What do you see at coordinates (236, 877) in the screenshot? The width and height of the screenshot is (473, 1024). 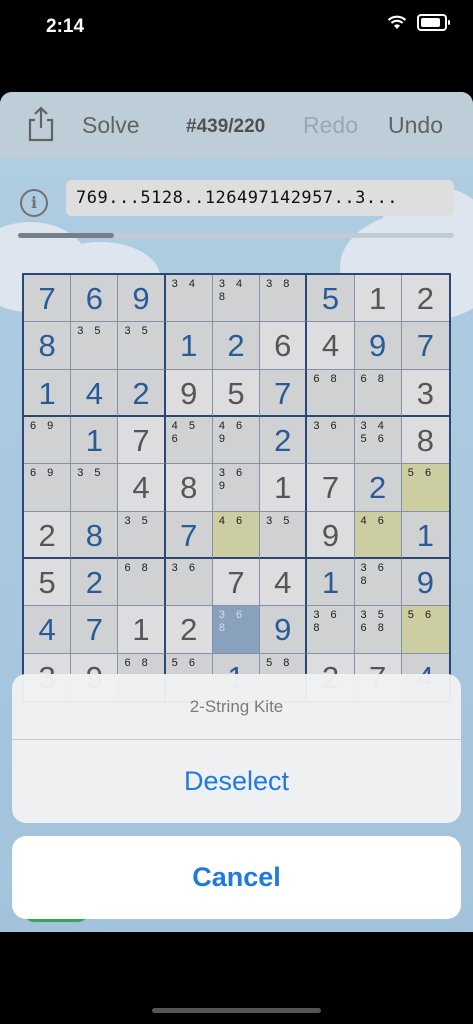 I see `cancel-button: Cancel` at bounding box center [236, 877].